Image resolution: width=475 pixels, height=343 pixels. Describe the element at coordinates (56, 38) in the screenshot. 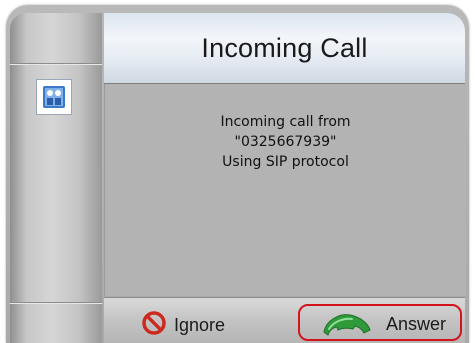

I see `rail-top-segment` at that location.